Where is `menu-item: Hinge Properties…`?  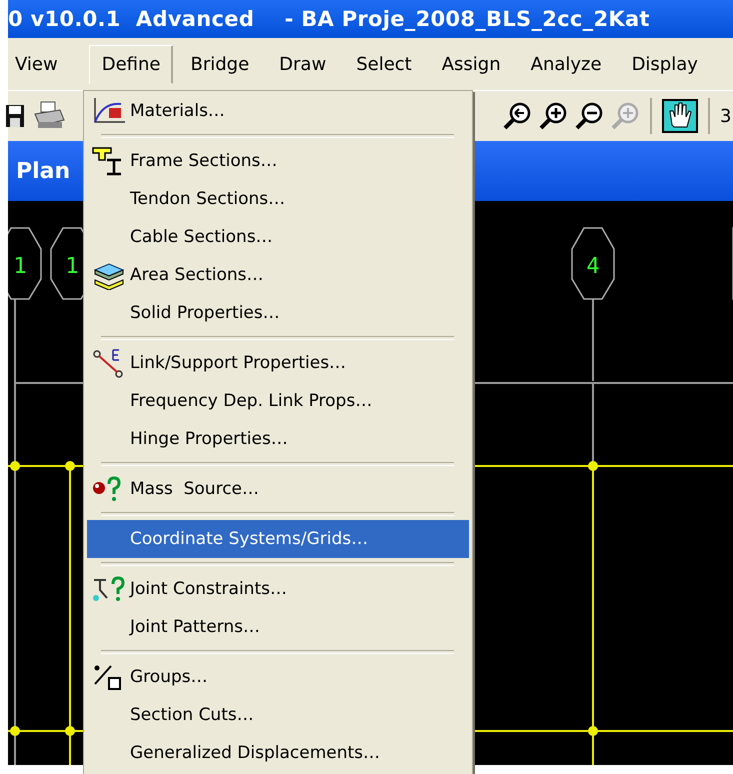 menu-item: Hinge Properties… is located at coordinates (278, 439).